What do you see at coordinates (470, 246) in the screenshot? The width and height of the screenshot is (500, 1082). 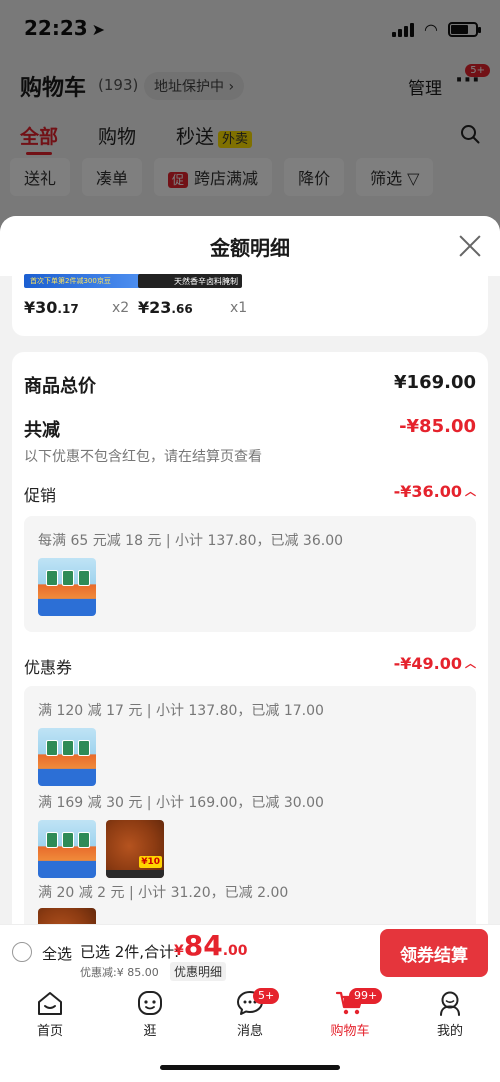 I see `close-icon` at bounding box center [470, 246].